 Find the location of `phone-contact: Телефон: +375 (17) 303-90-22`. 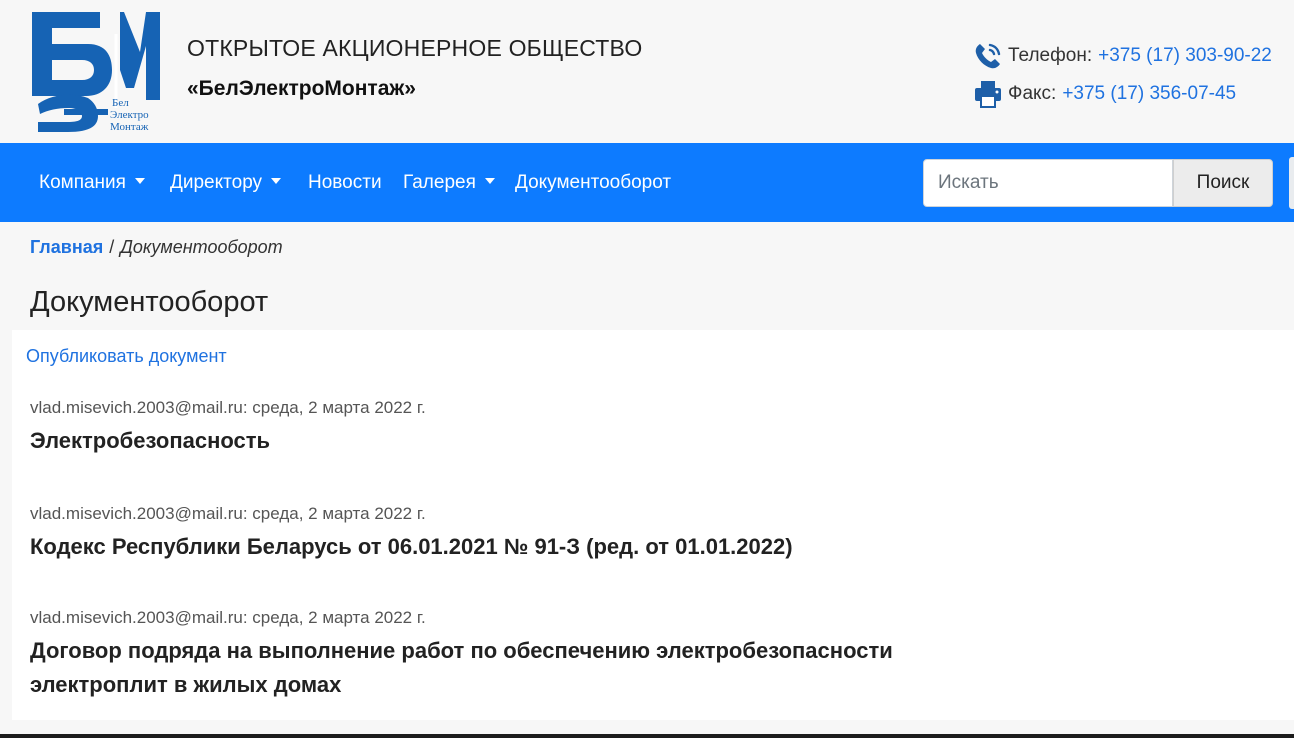

phone-contact: Телефон: +375 (17) 303-90-22 is located at coordinates (1122, 56).